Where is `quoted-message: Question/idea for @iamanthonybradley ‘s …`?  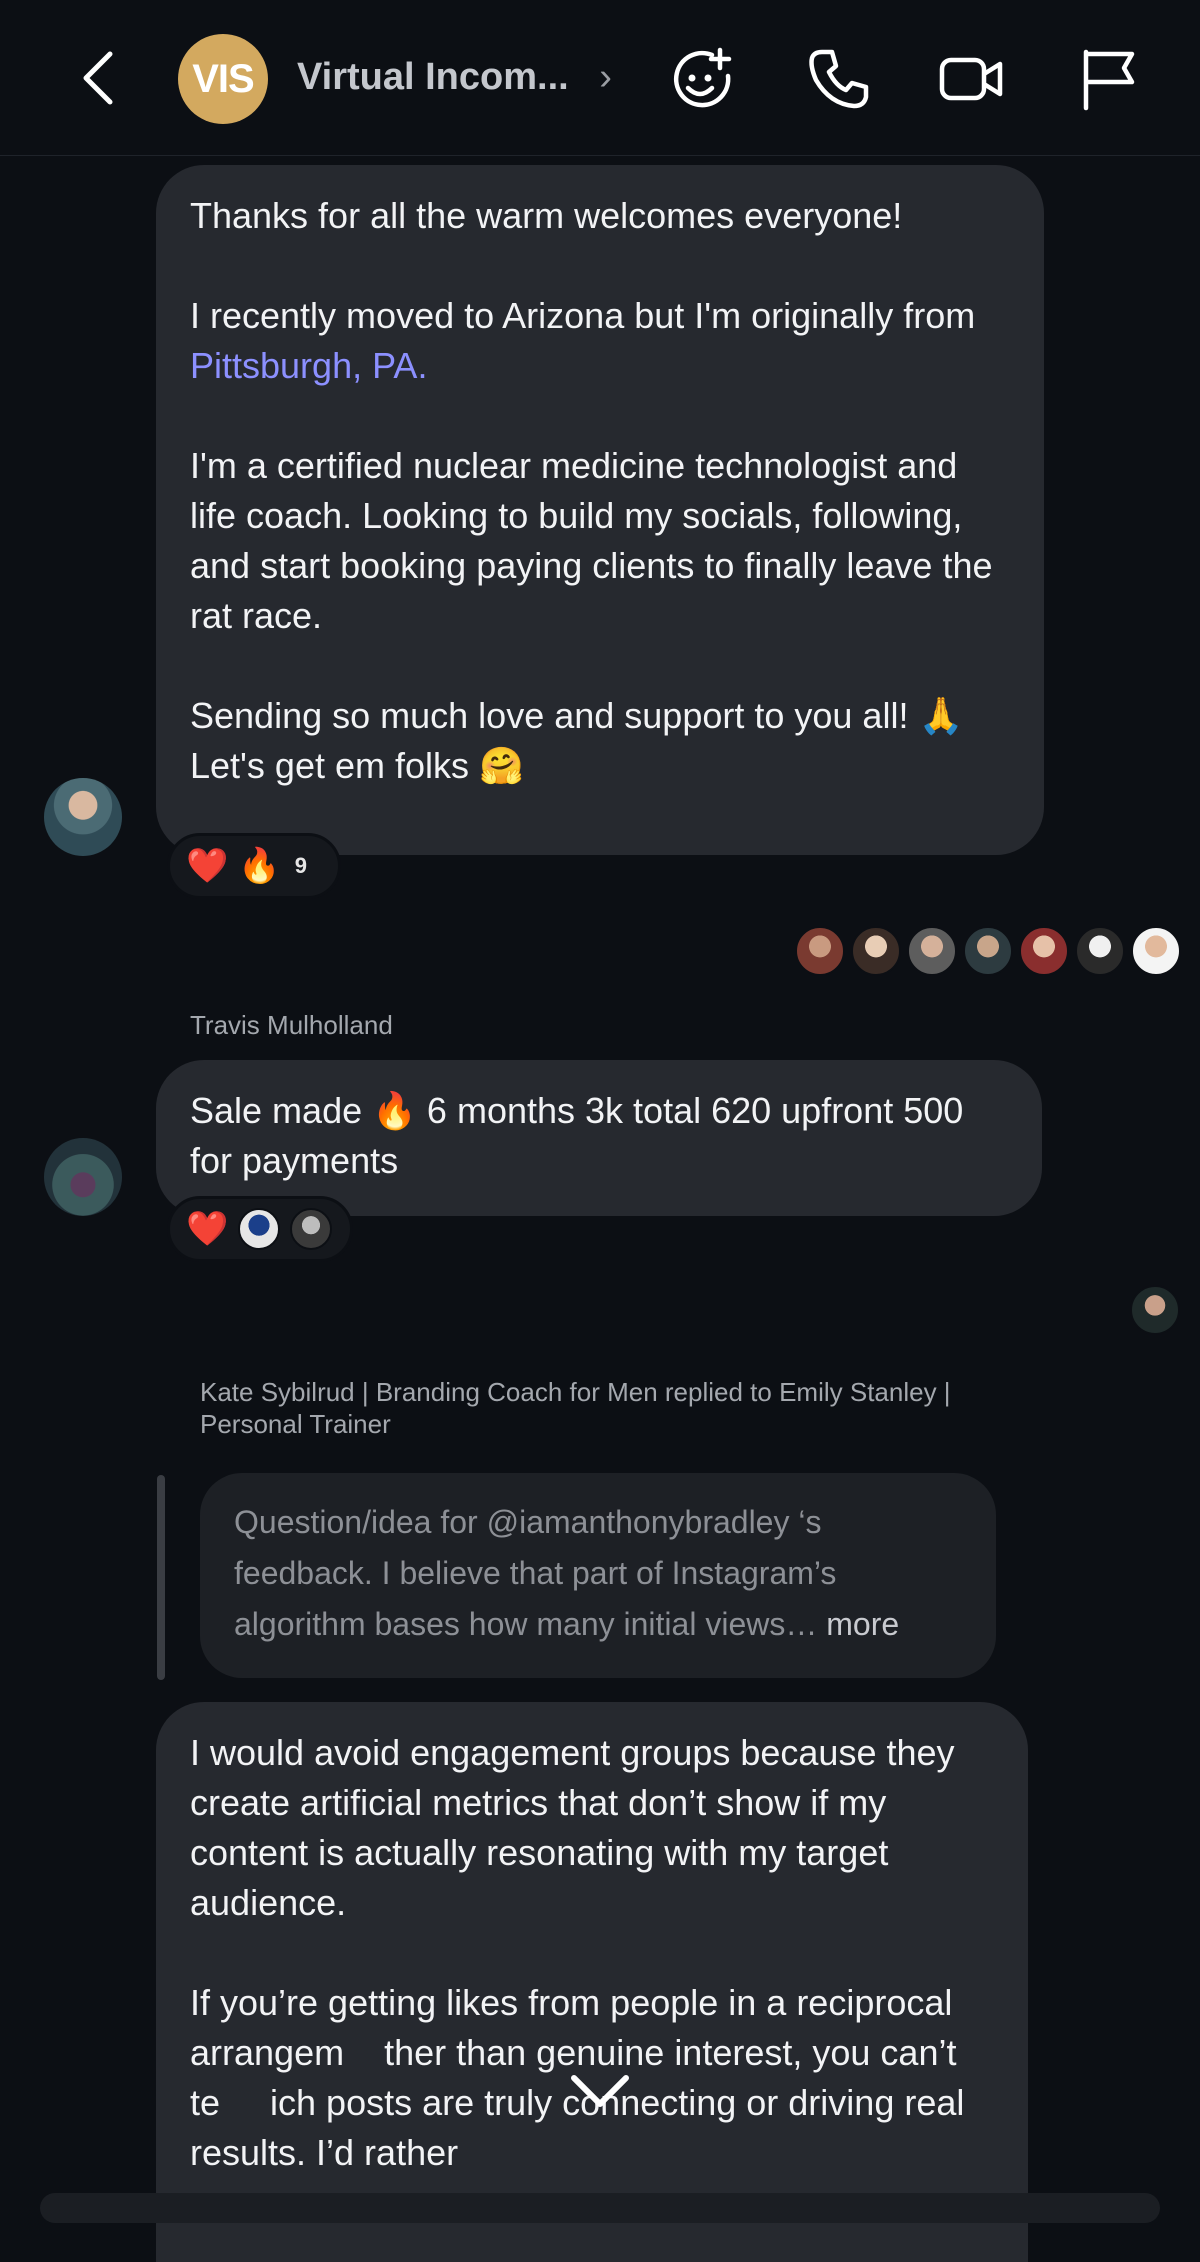
quoted-message: Question/idea for @iamanthonybradley ‘s … is located at coordinates (598, 1575).